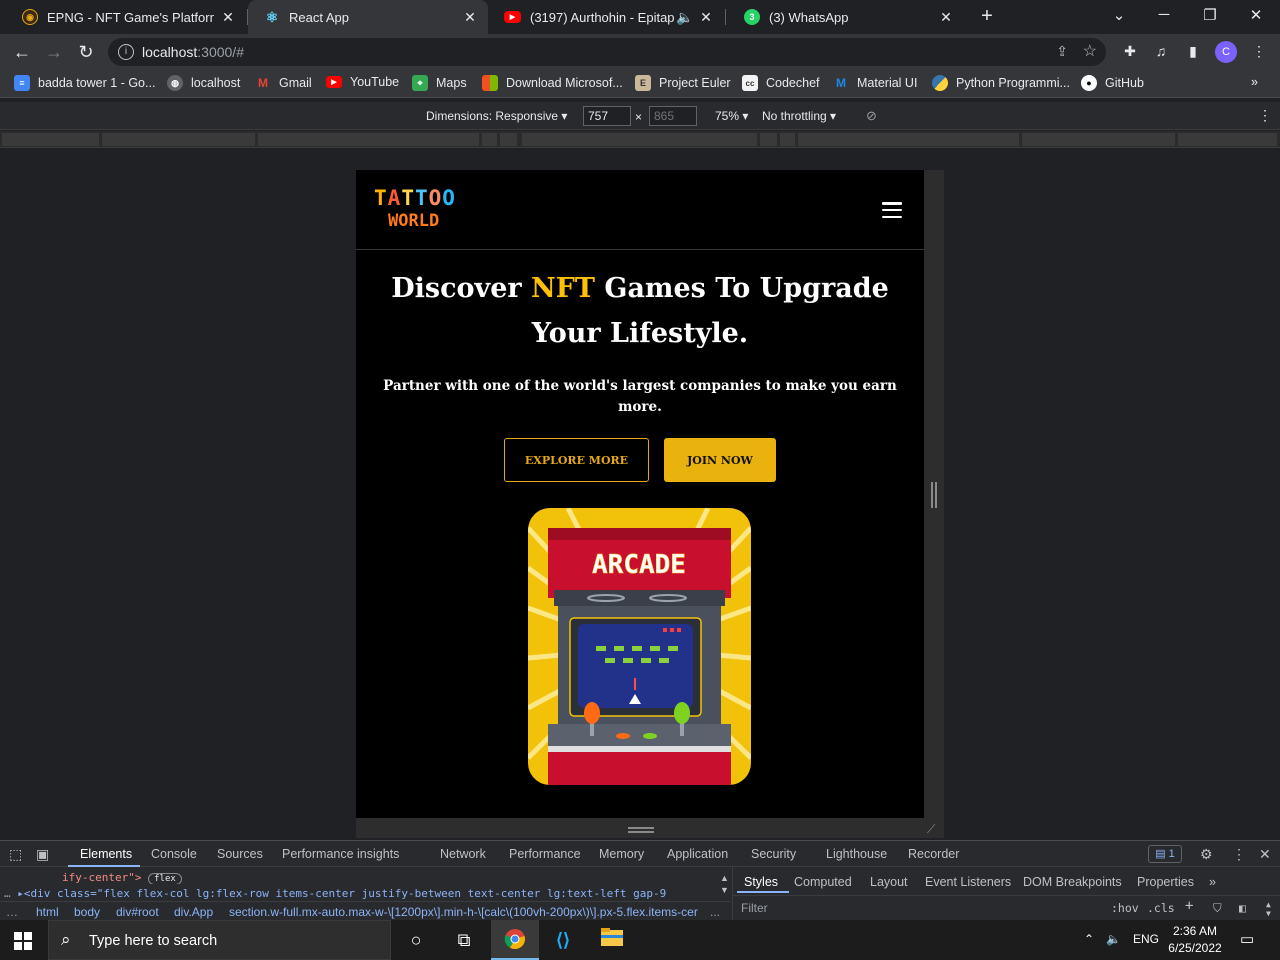  Describe the element at coordinates (1239, 854) in the screenshot. I see `devtools-kebab-icon: ⋮` at that location.